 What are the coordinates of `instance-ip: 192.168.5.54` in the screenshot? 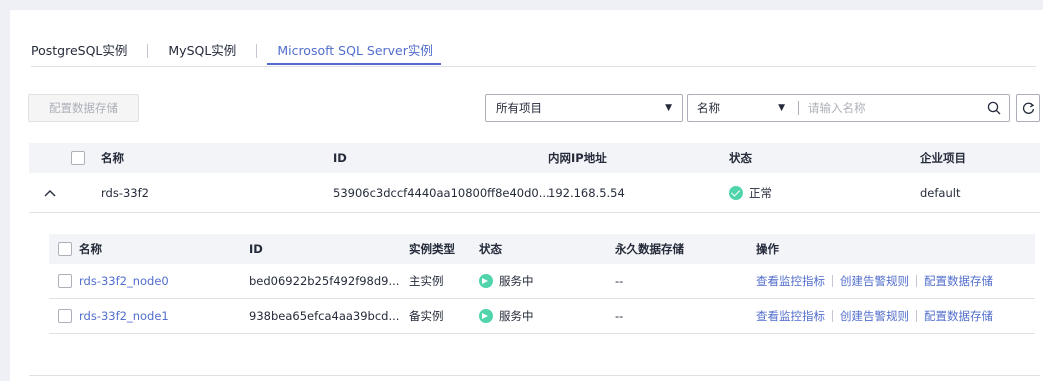 It's located at (586, 193).